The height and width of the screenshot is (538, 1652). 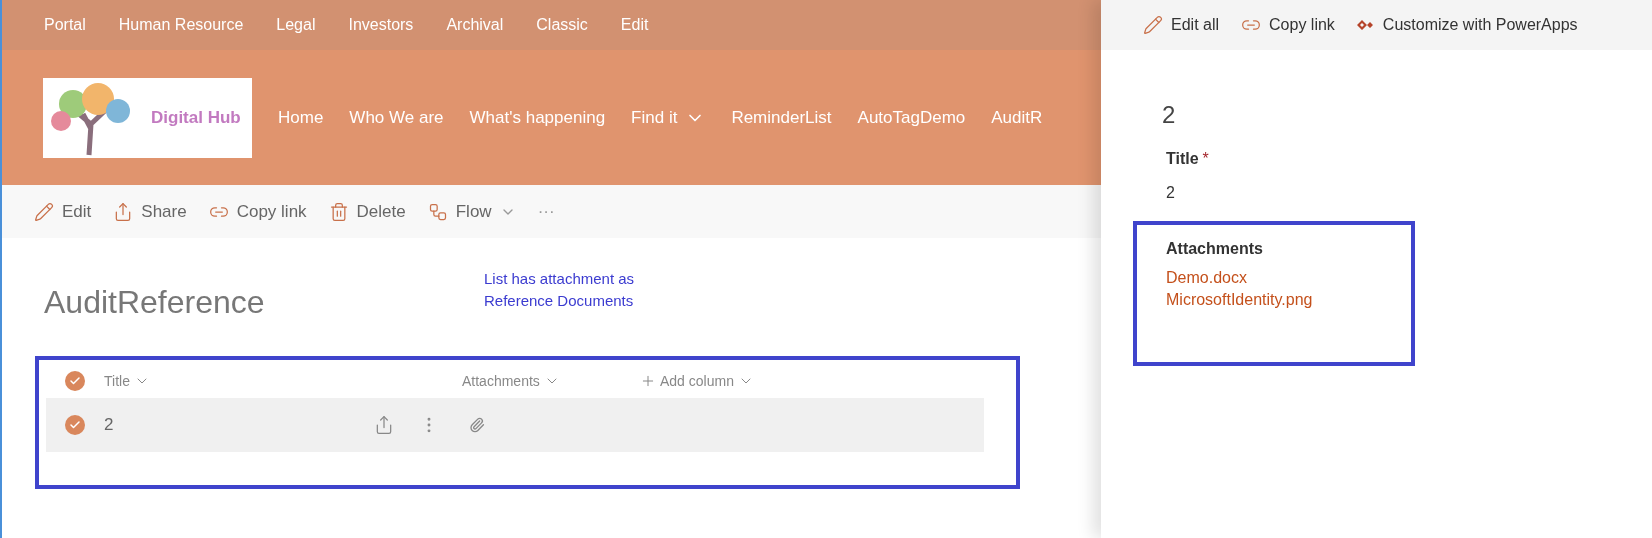 I want to click on top-nav-link: Investors, so click(x=381, y=25).